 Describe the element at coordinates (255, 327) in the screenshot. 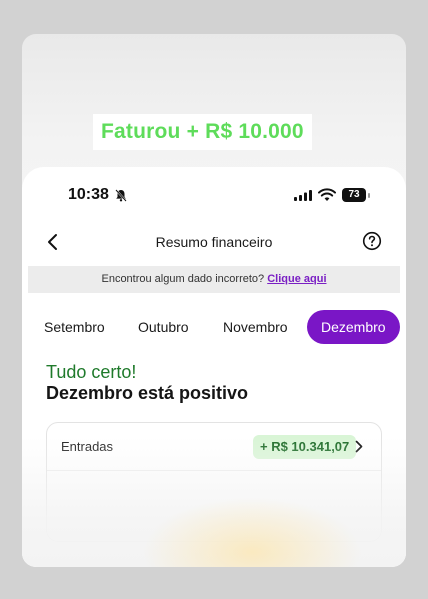

I see `tab-novembro: Novembro` at that location.